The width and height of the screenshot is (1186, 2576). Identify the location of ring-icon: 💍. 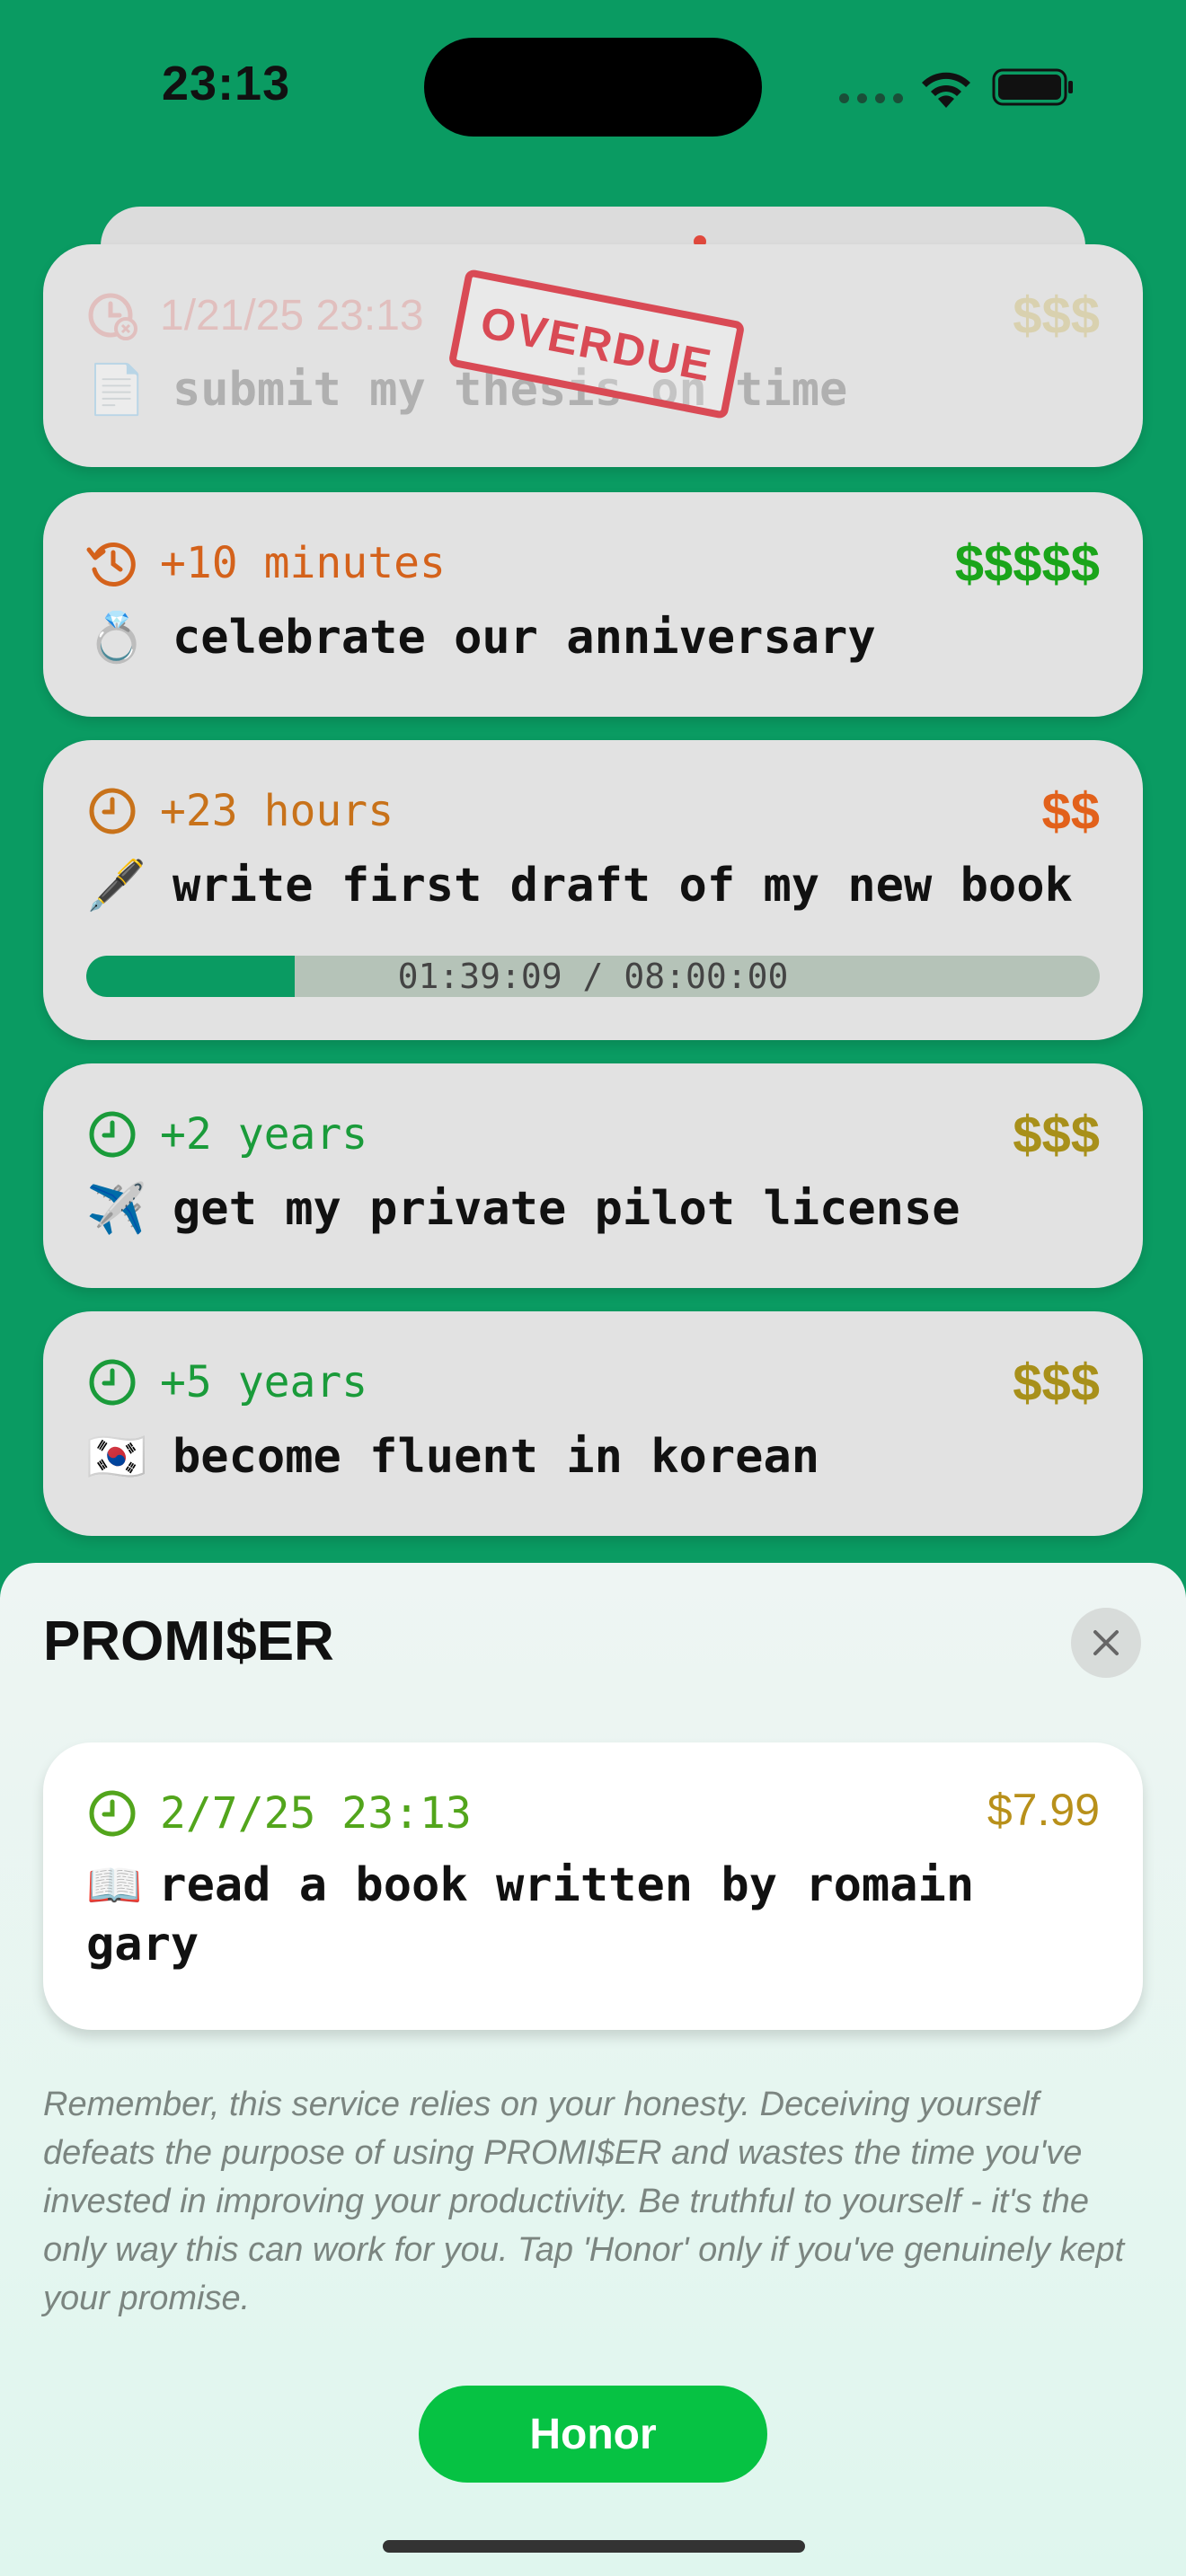
(116, 638).